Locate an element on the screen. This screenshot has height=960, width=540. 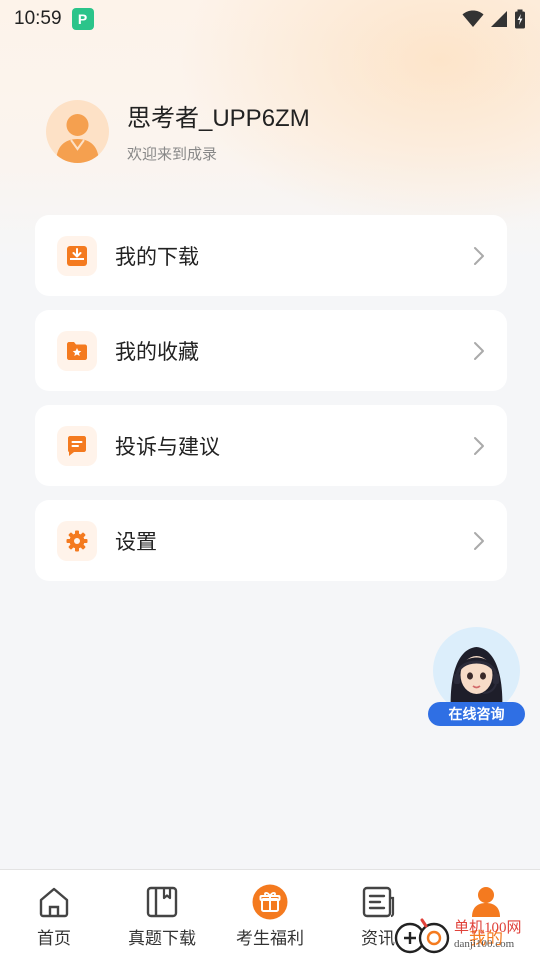
avatar is located at coordinates (77, 131).